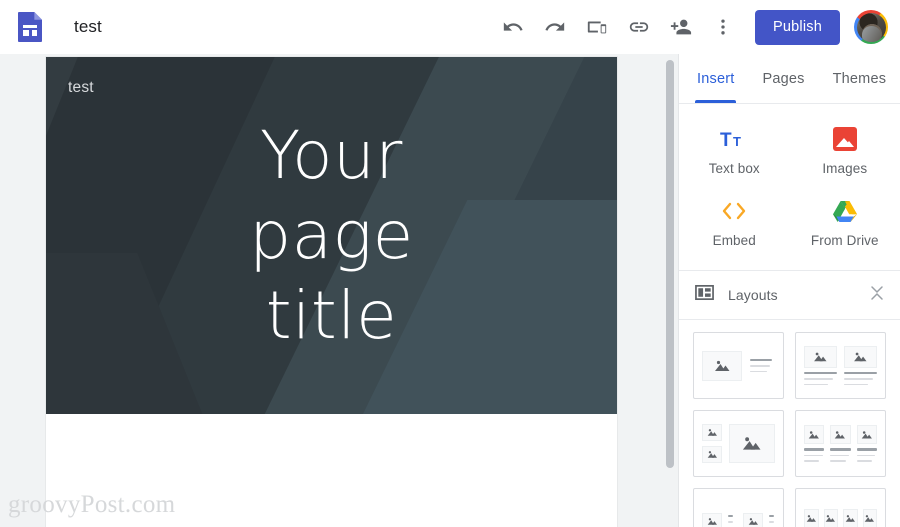  What do you see at coordinates (597, 27) in the screenshot?
I see `preview-devices-icon` at bounding box center [597, 27].